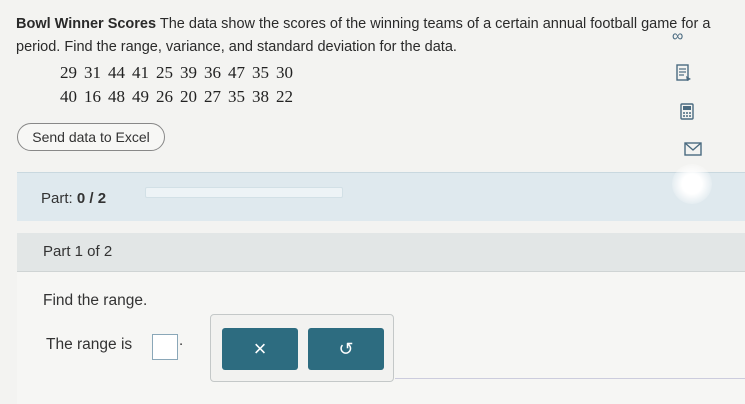 This screenshot has width=745, height=404. Describe the element at coordinates (116, 72) in the screenshot. I see `data-value: 44` at that location.